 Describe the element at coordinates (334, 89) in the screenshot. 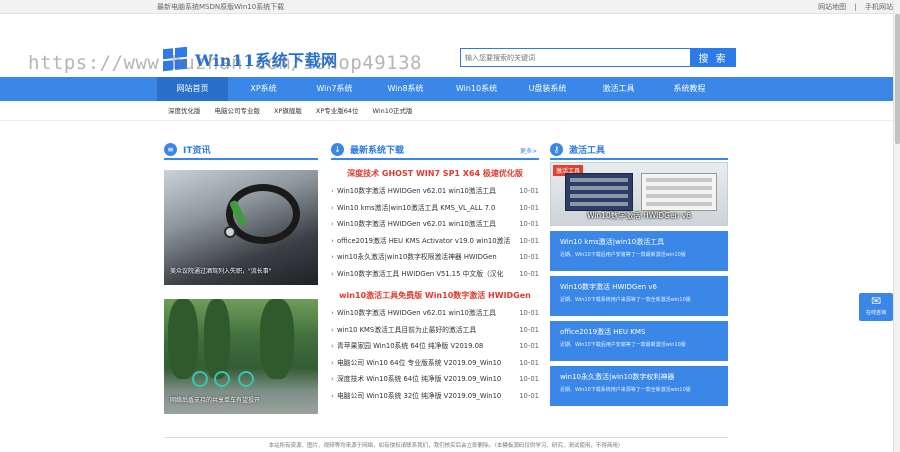

I see `nav-item-win7: Win7系统` at that location.